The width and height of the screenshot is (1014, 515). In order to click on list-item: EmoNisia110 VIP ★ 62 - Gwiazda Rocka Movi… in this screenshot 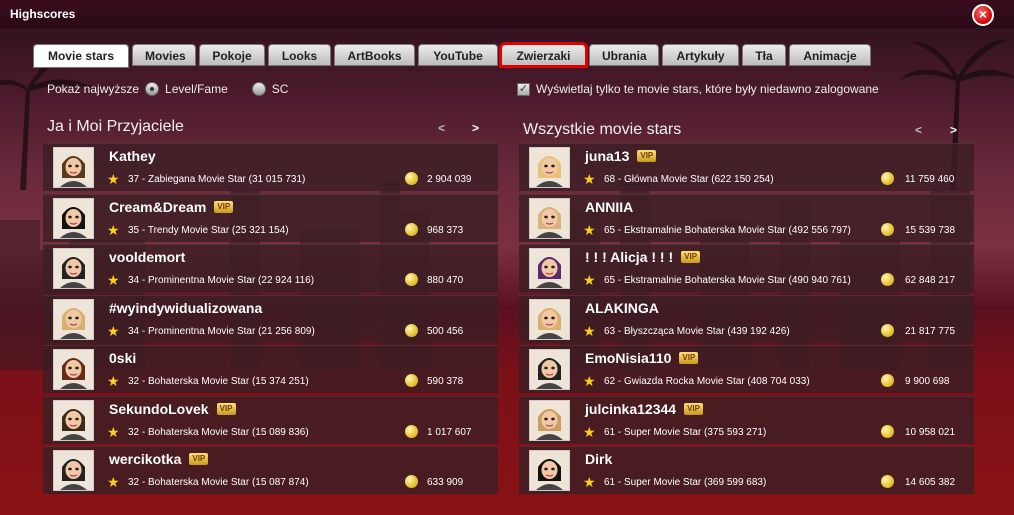, I will do `click(746, 369)`.